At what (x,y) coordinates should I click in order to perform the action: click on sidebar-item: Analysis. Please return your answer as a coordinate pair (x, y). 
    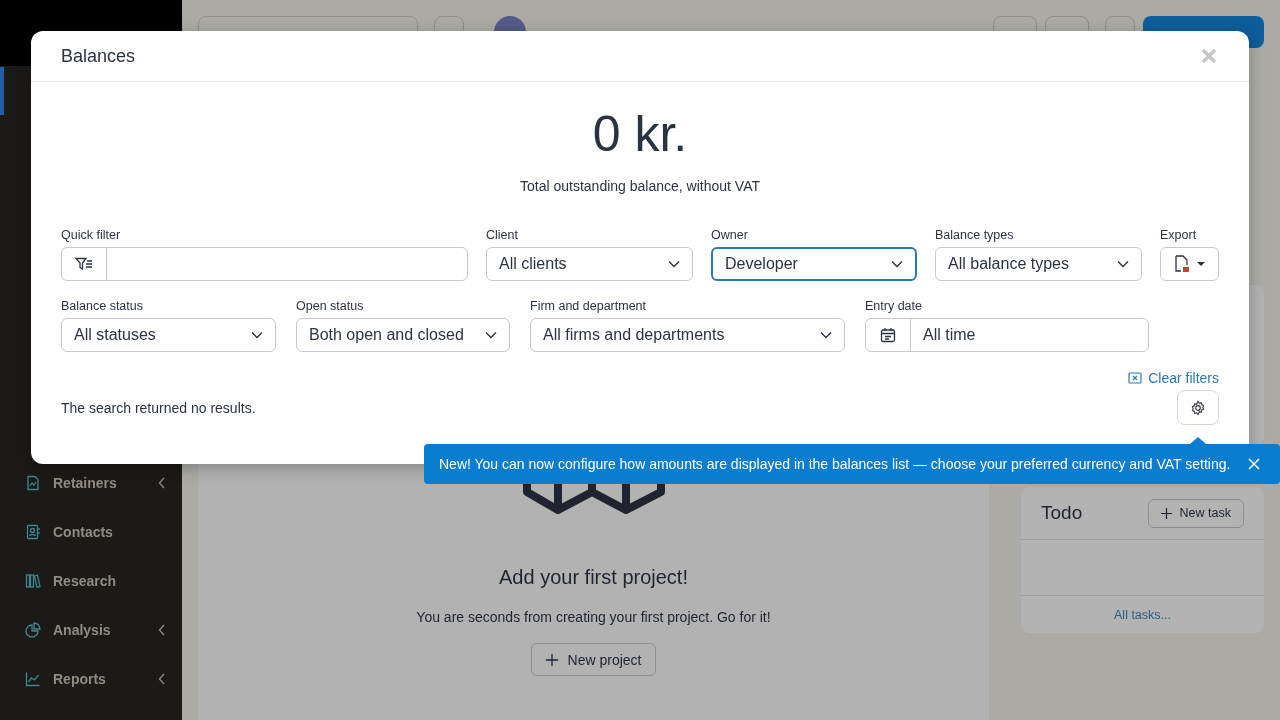
    Looking at the image, I should click on (91, 629).